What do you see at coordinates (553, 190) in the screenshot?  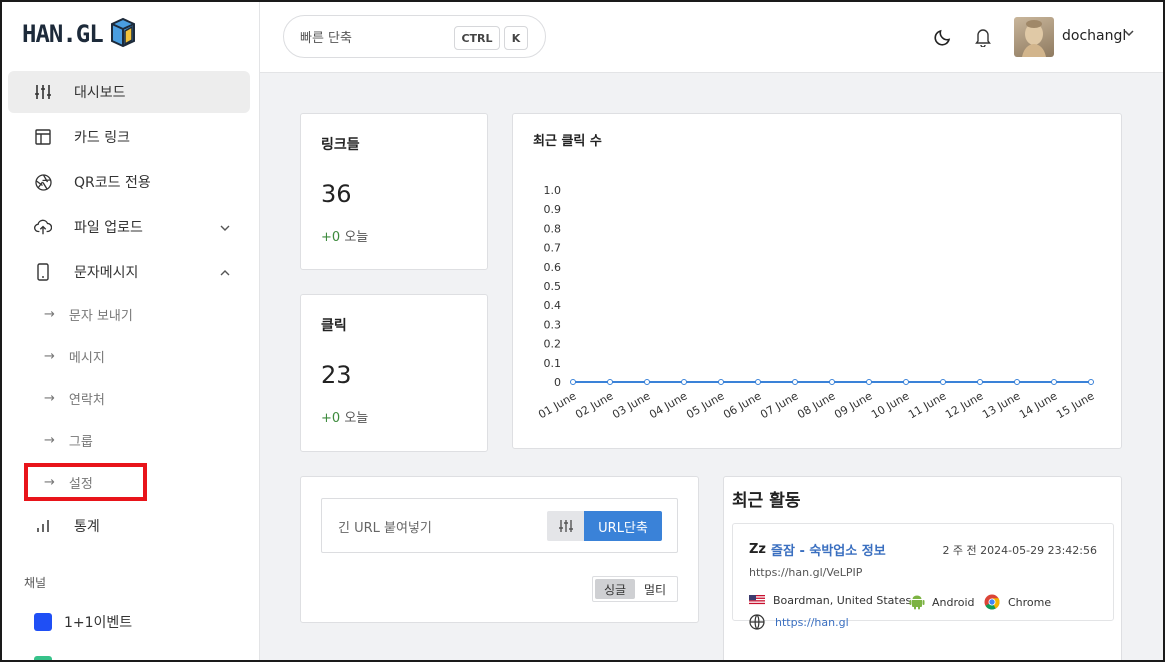 I see `y-tick-label: 1.0` at bounding box center [553, 190].